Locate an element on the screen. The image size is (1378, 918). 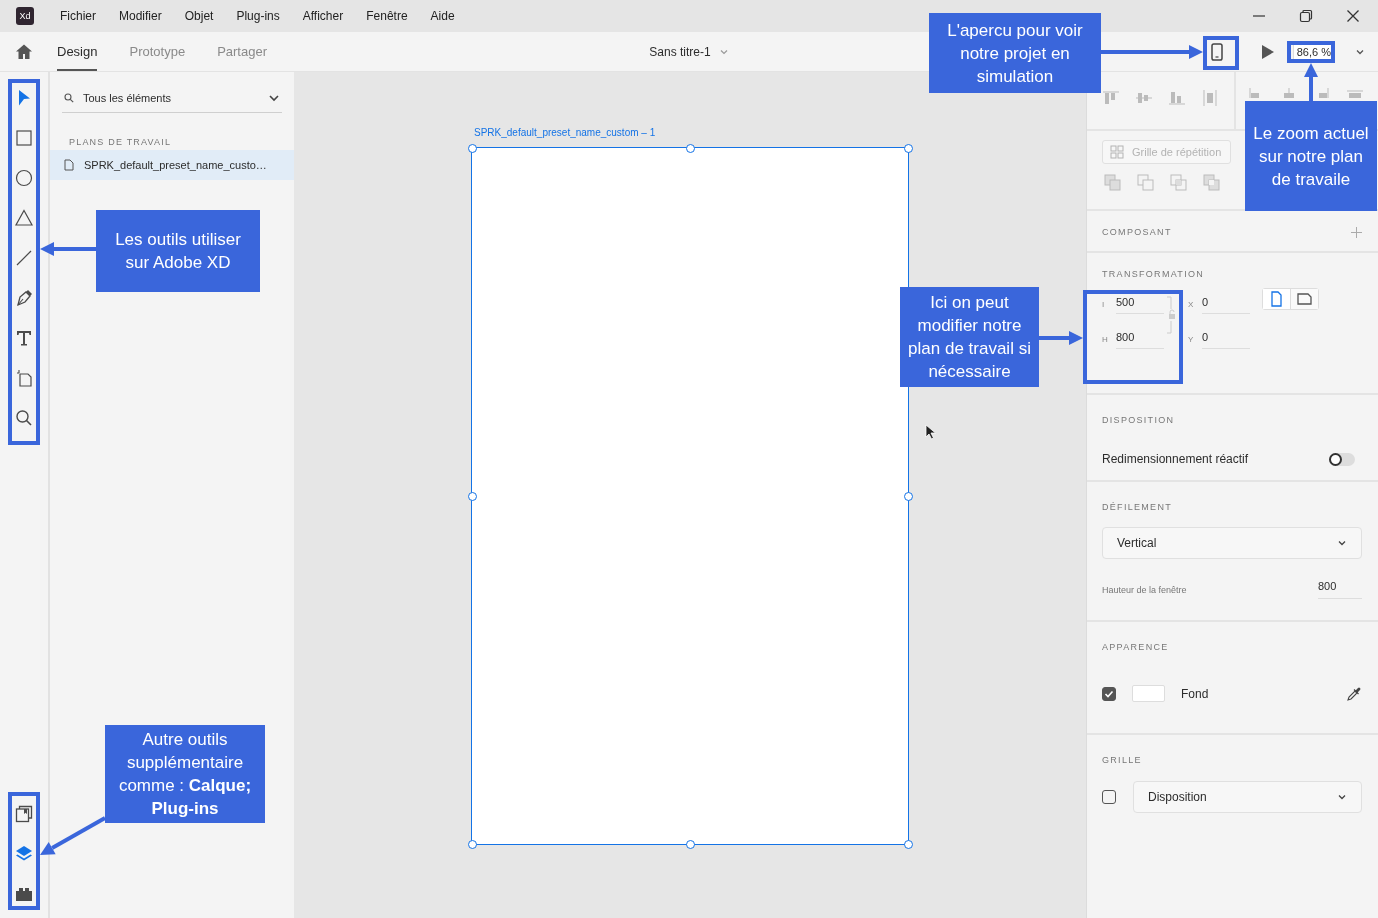
menu-item: Aide is located at coordinates (442, 16).